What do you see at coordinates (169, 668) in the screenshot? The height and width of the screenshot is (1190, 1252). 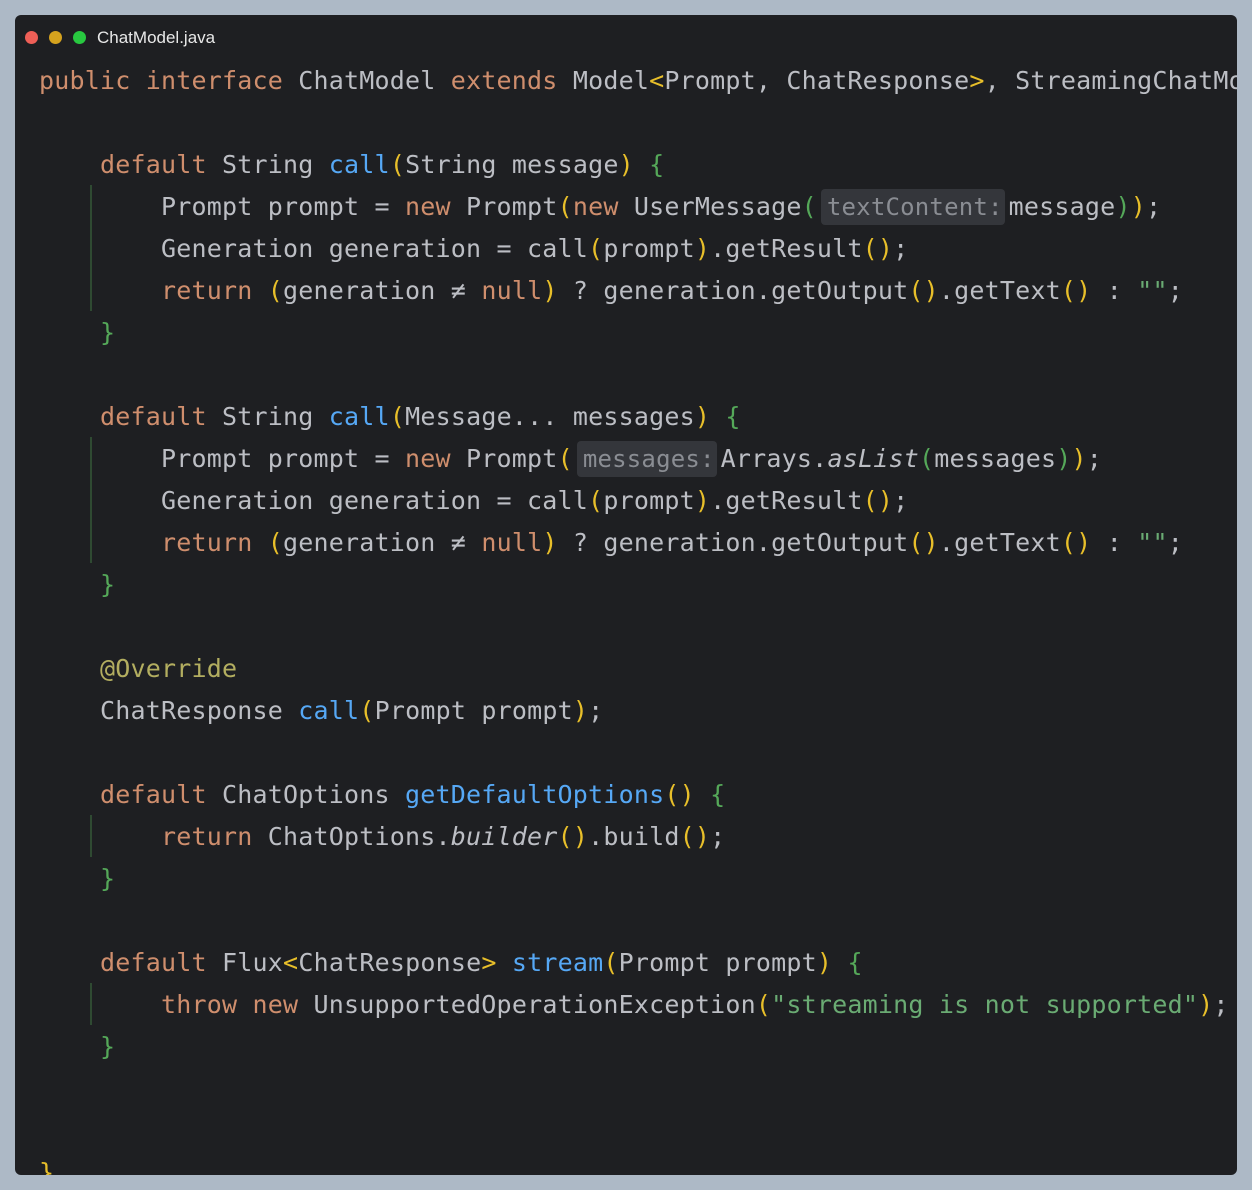 I see `code-token: @Override` at bounding box center [169, 668].